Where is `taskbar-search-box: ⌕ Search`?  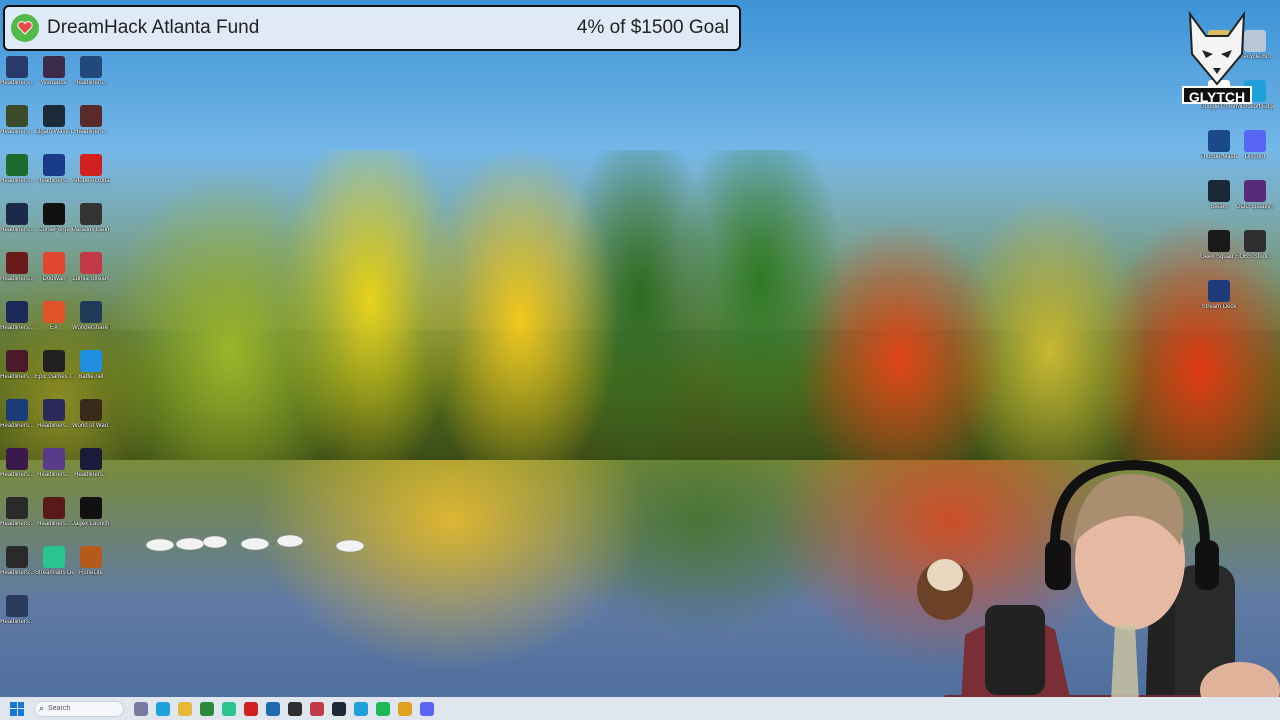
taskbar-search-box: ⌕ Search is located at coordinates (79, 708).